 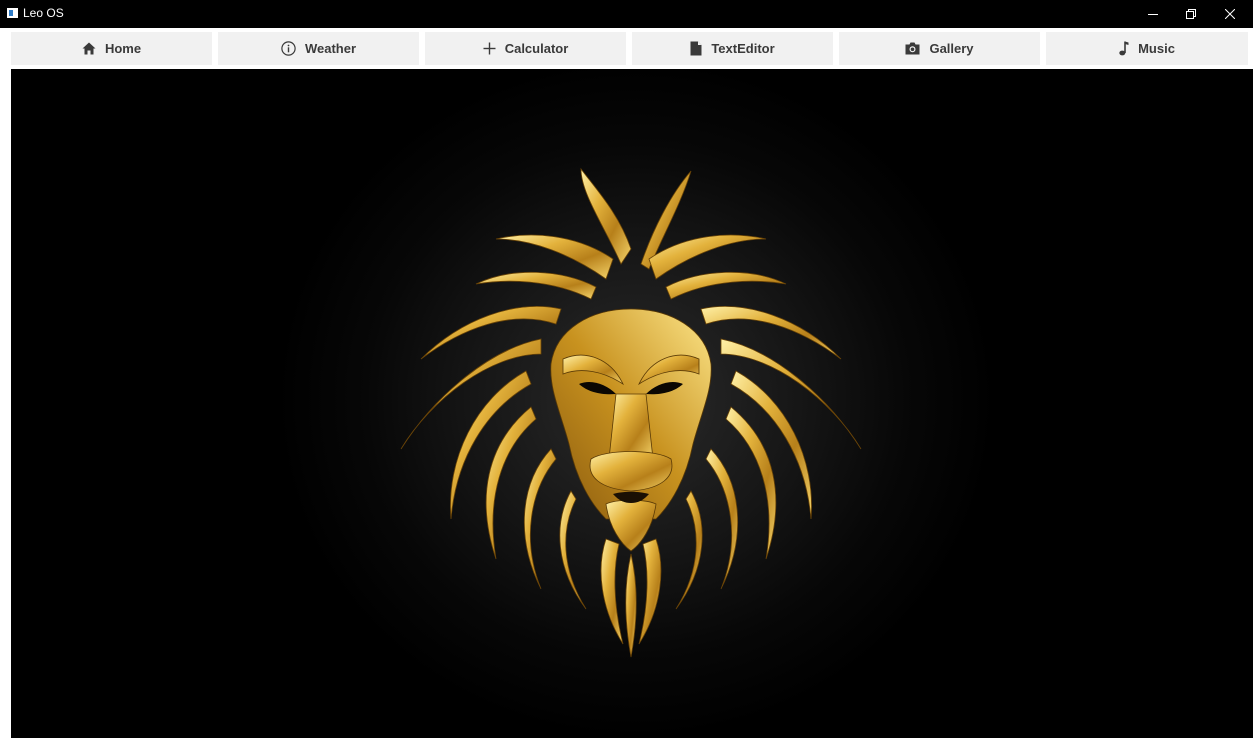 I want to click on music-note-icon, so click(x=1124, y=48).